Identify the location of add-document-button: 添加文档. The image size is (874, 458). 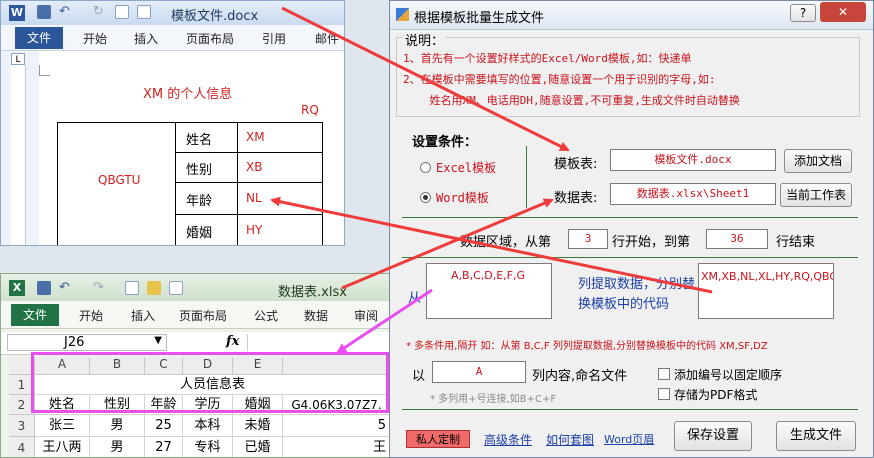
(818, 161).